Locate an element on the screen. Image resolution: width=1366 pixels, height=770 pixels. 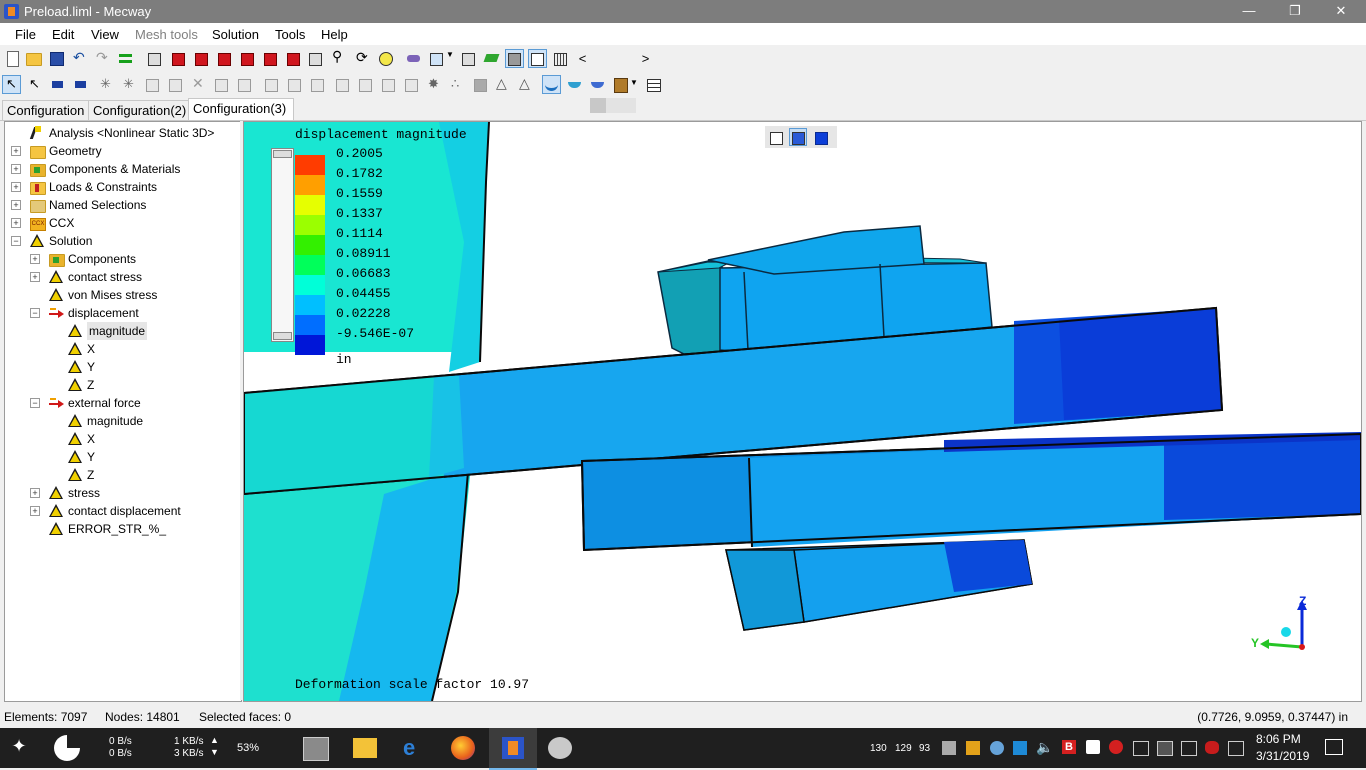
tray-keyboard-icon is located at coordinates (1165, 748).